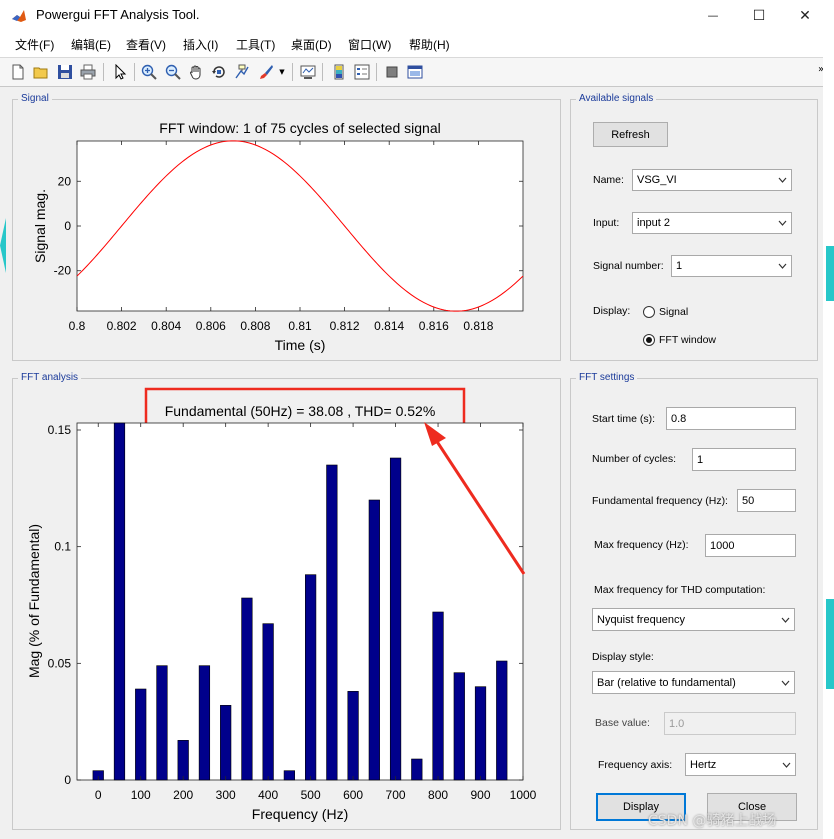  Describe the element at coordinates (255, 326) in the screenshot. I see `signal-xtick-label: 0.808` at that location.